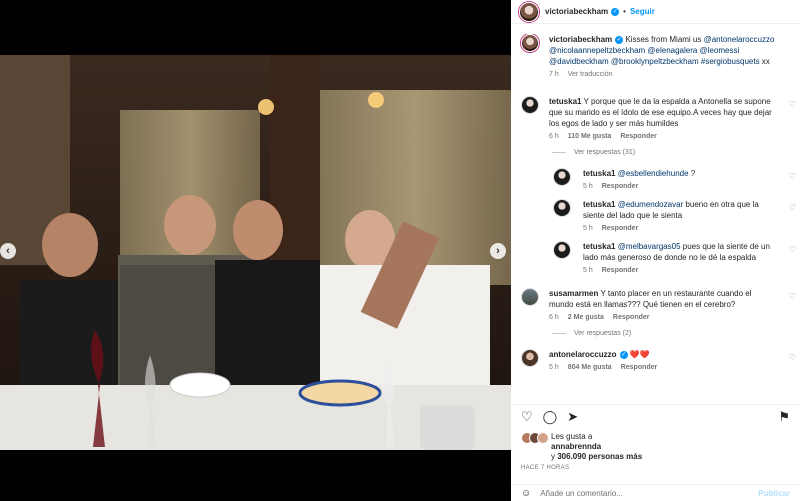 This screenshot has width=800, height=501. What do you see at coordinates (530, 43) in the screenshot?
I see `caption-author-avatar` at bounding box center [530, 43].